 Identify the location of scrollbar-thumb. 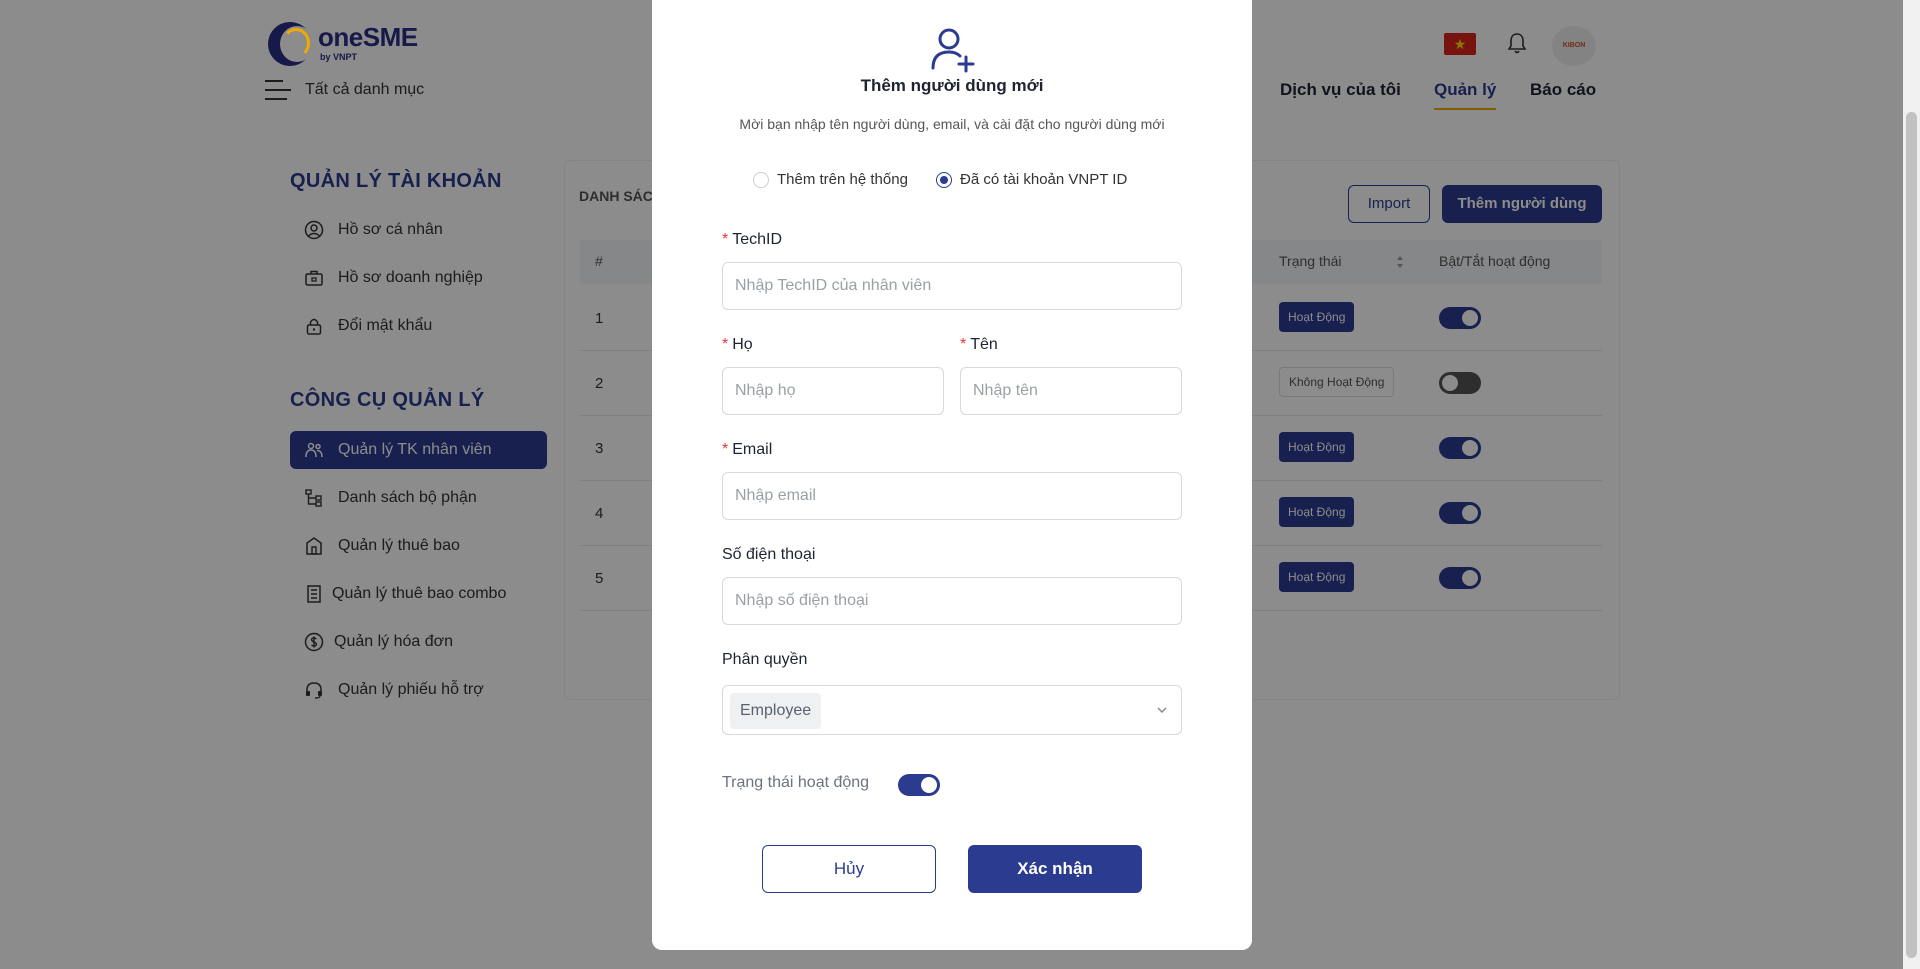
(1911, 535).